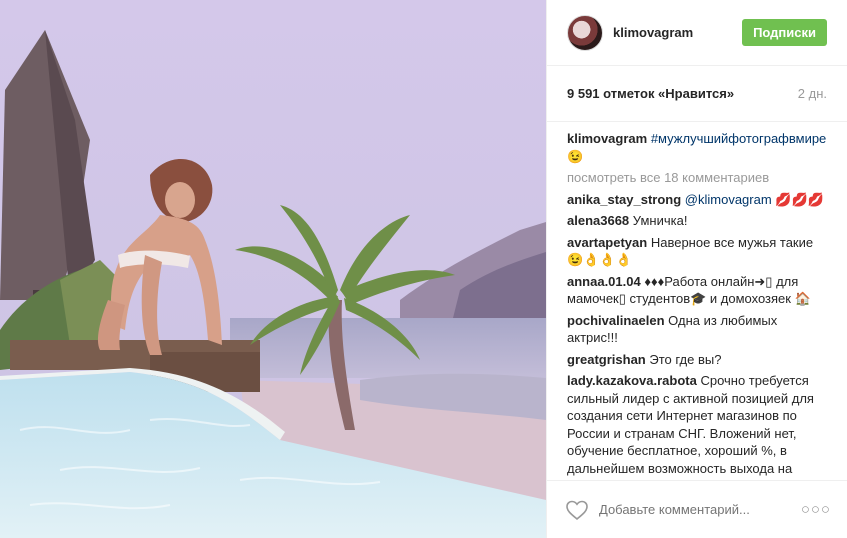 The height and width of the screenshot is (538, 847). What do you see at coordinates (738, 138) in the screenshot?
I see `caption-hashtag: #мужлучшийфотографвмире` at bounding box center [738, 138].